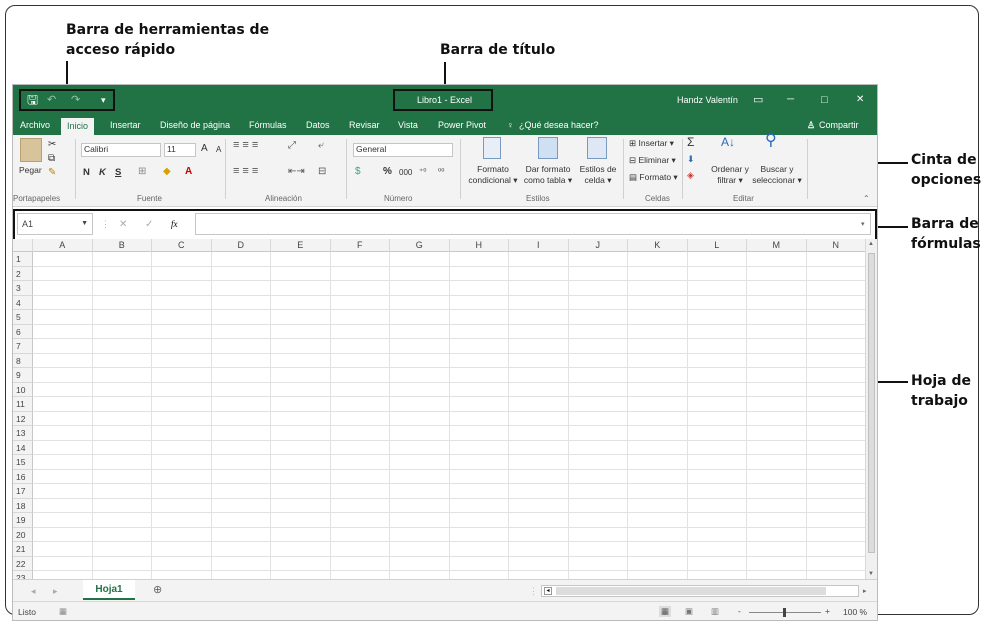 This screenshot has width=985, height=621. I want to click on horizontal-scrollbar: ◂, so click(700, 591).